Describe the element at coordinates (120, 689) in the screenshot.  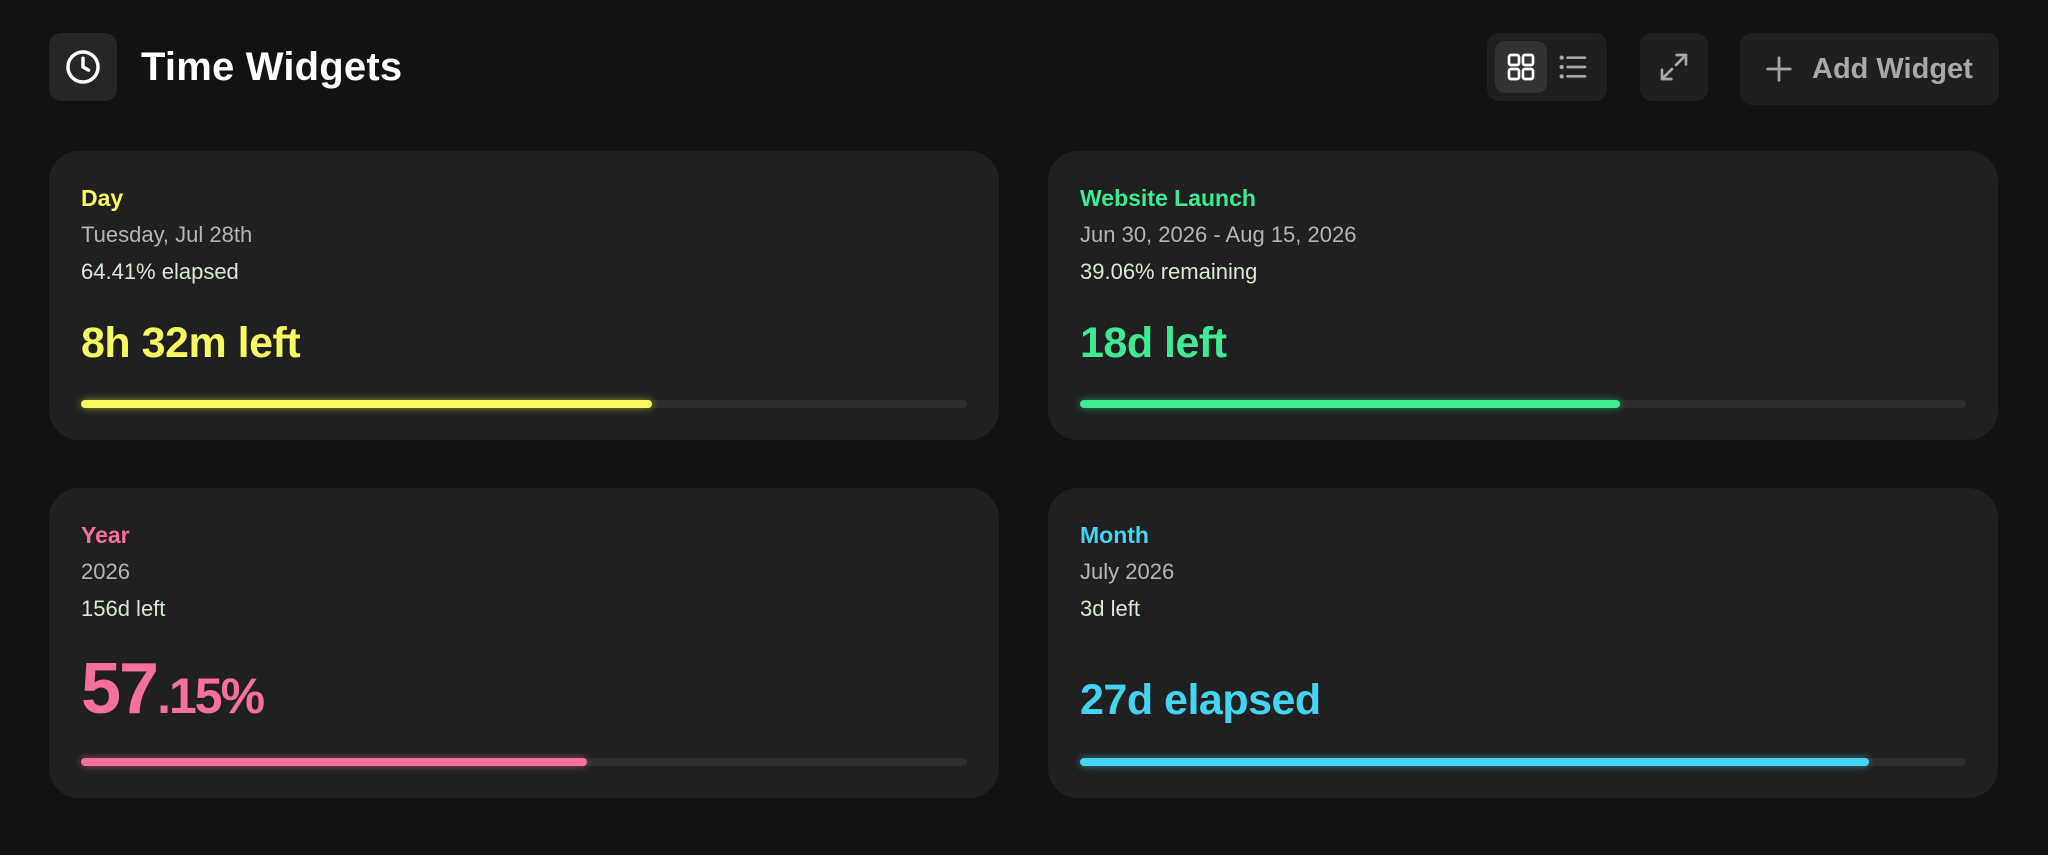
I see `percentage-integer: 57` at that location.